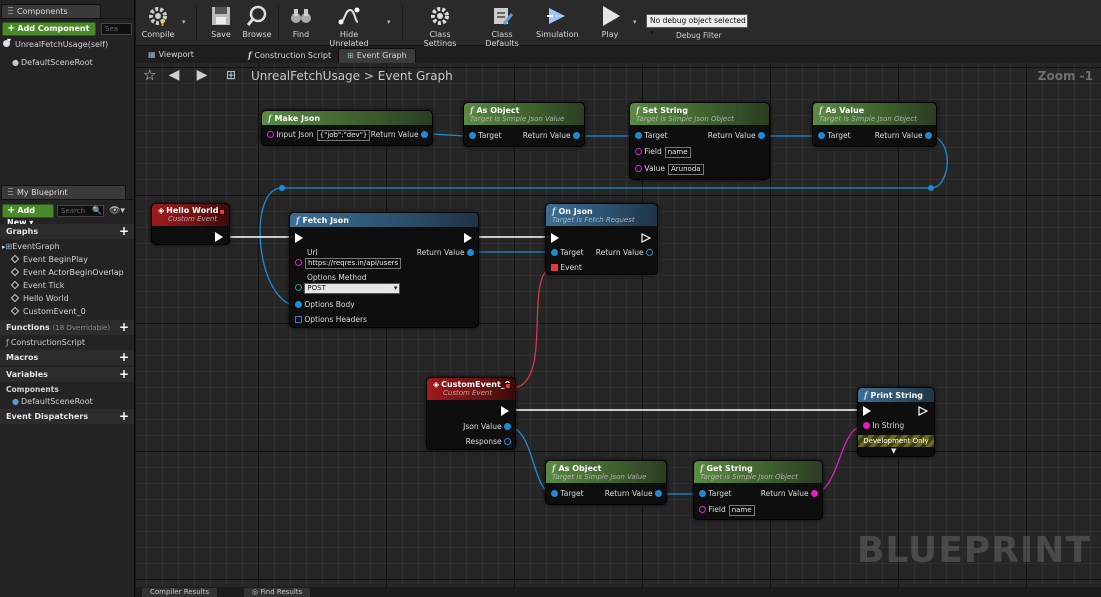 The image size is (1101, 597). I want to click on view-options-eye-icon: 👁▾, so click(117, 211).